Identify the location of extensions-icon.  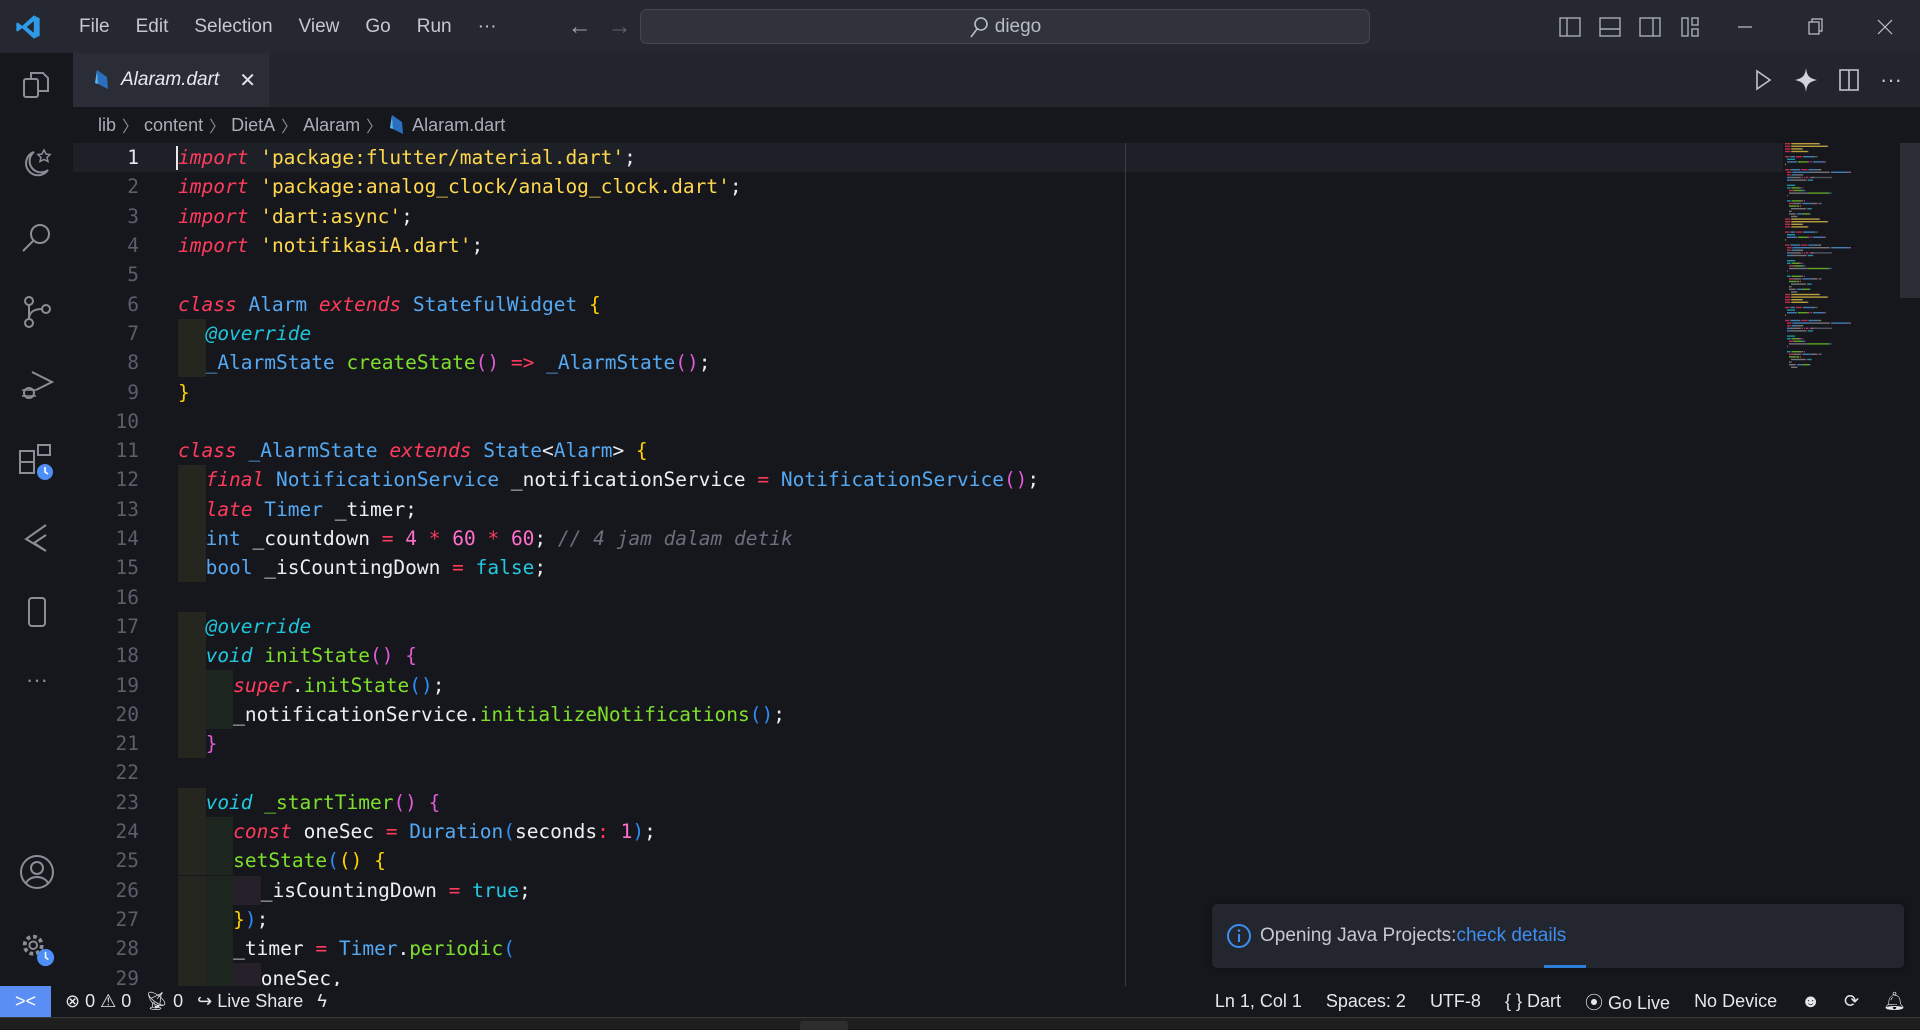
(37, 462).